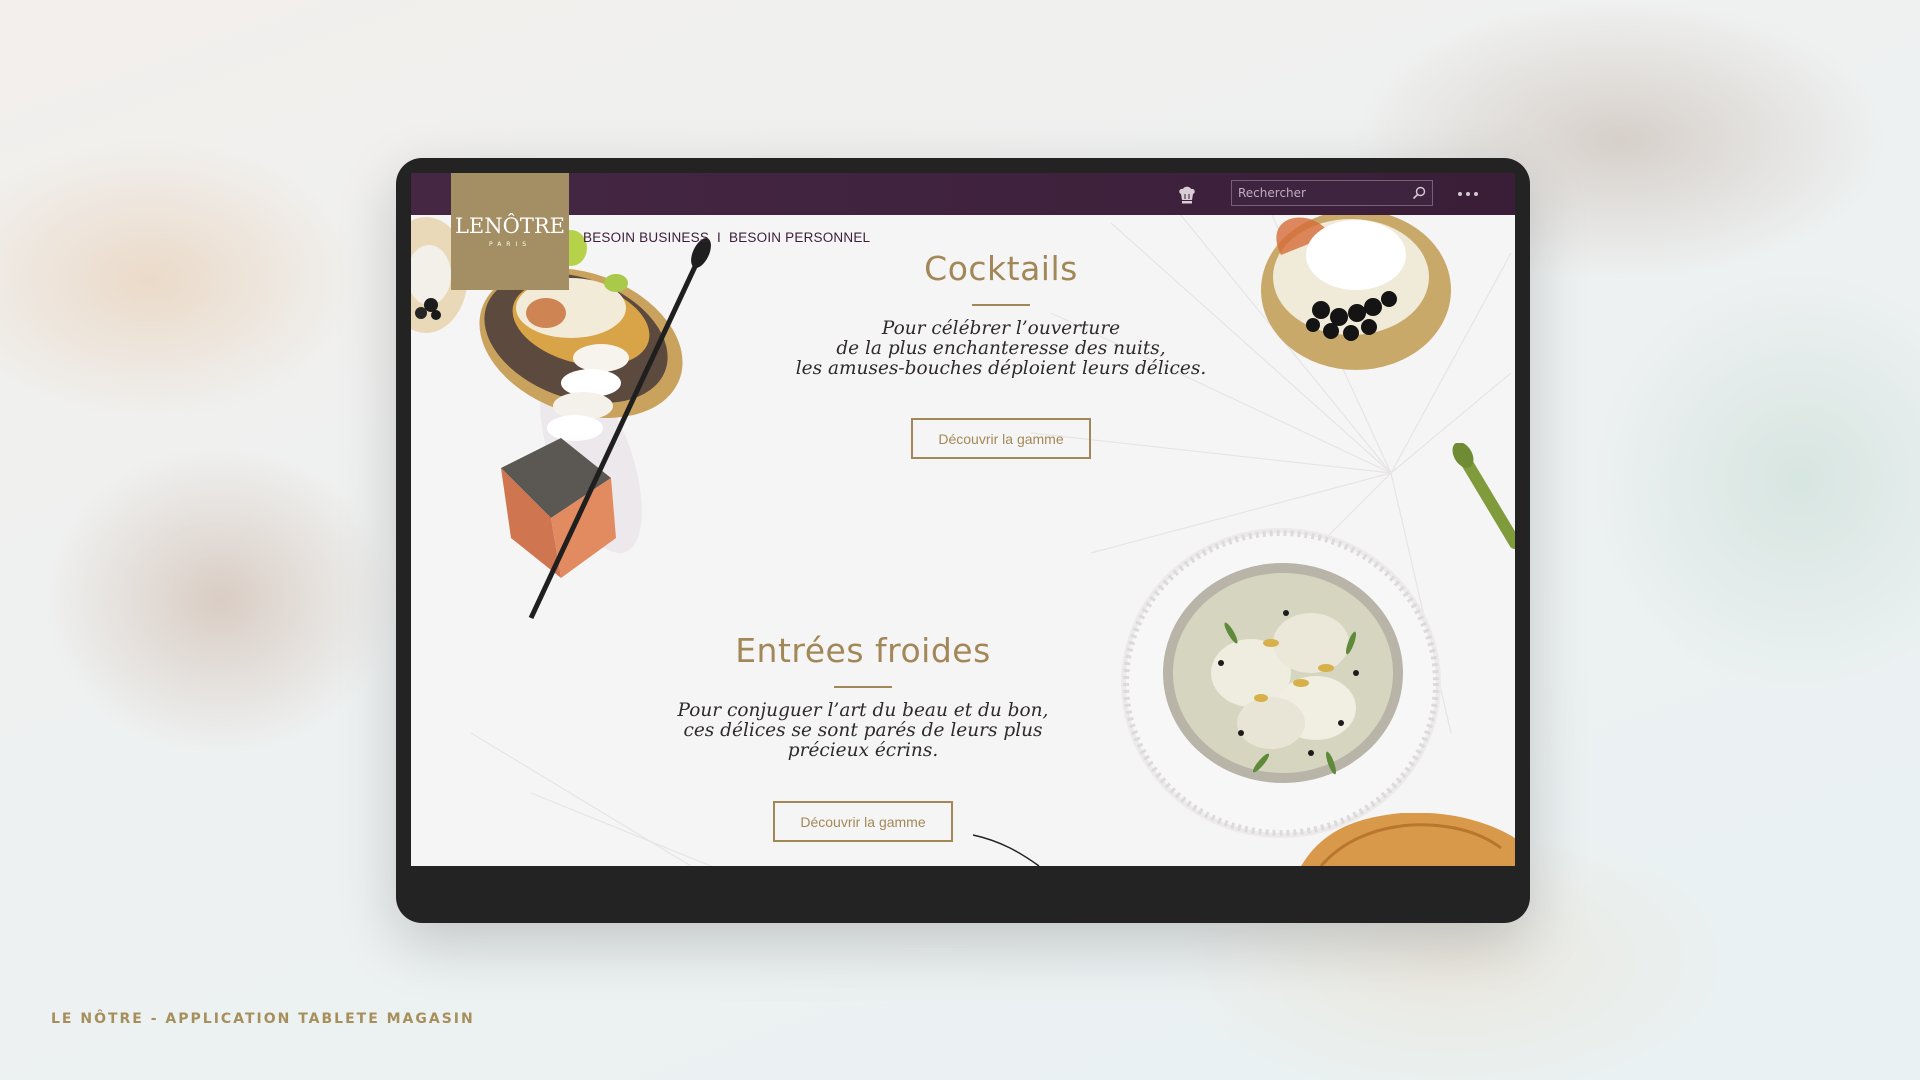  I want to click on entrees-froides-divider, so click(863, 687).